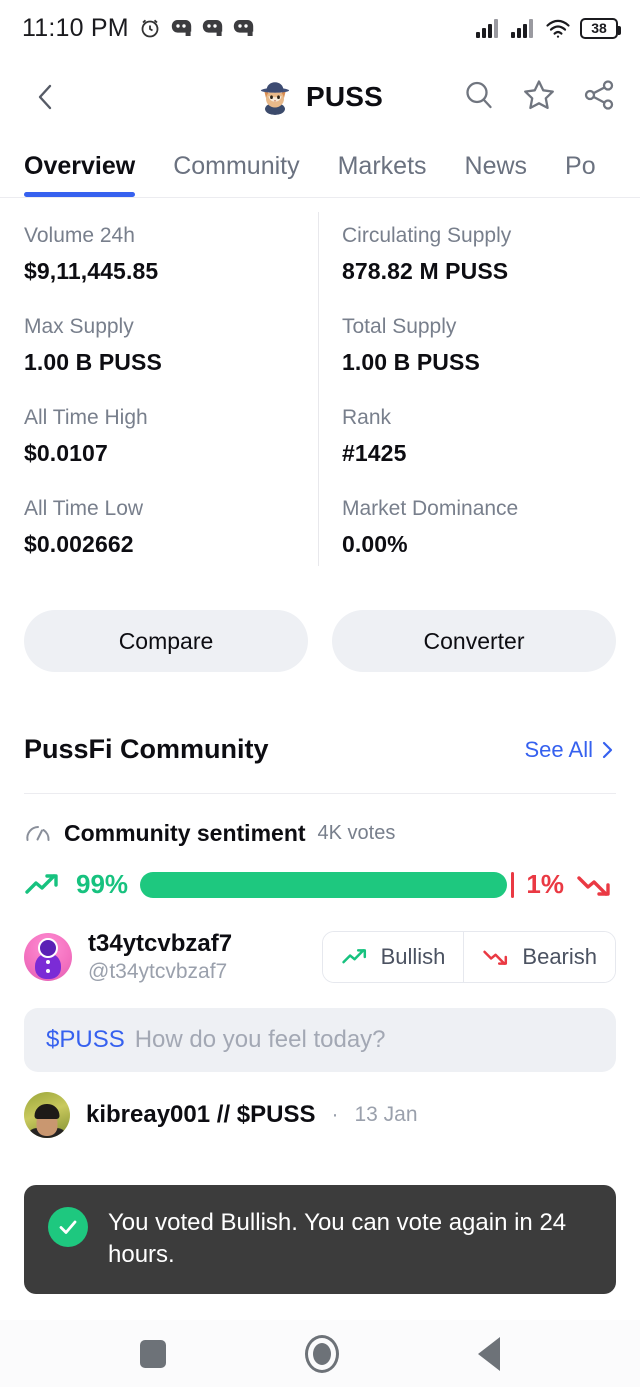 This screenshot has width=640, height=1387. What do you see at coordinates (344, 96) in the screenshot?
I see `coin-symbol-title: PUSS` at bounding box center [344, 96].